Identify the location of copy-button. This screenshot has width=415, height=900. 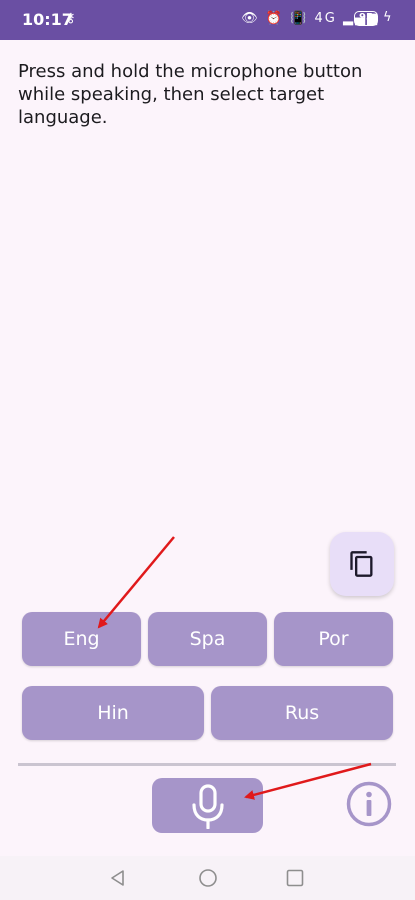
(362, 564).